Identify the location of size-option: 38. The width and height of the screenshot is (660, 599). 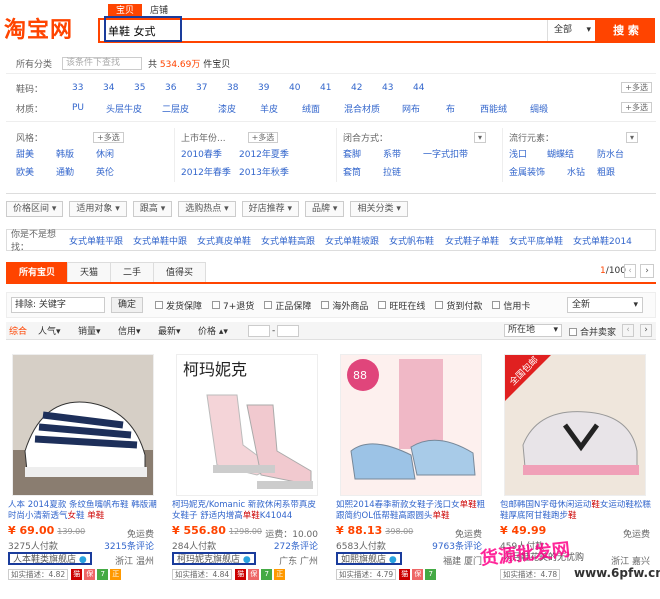
(242, 88).